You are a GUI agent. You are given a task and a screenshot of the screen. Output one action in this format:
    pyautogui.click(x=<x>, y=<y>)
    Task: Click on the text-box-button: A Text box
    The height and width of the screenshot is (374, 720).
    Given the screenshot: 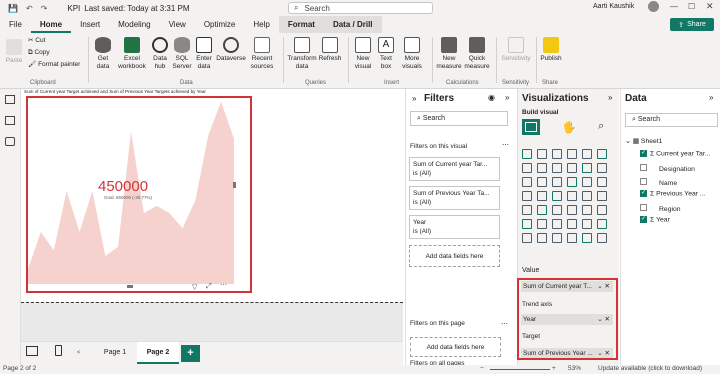 What is the action you would take?
    pyautogui.click(x=386, y=53)
    